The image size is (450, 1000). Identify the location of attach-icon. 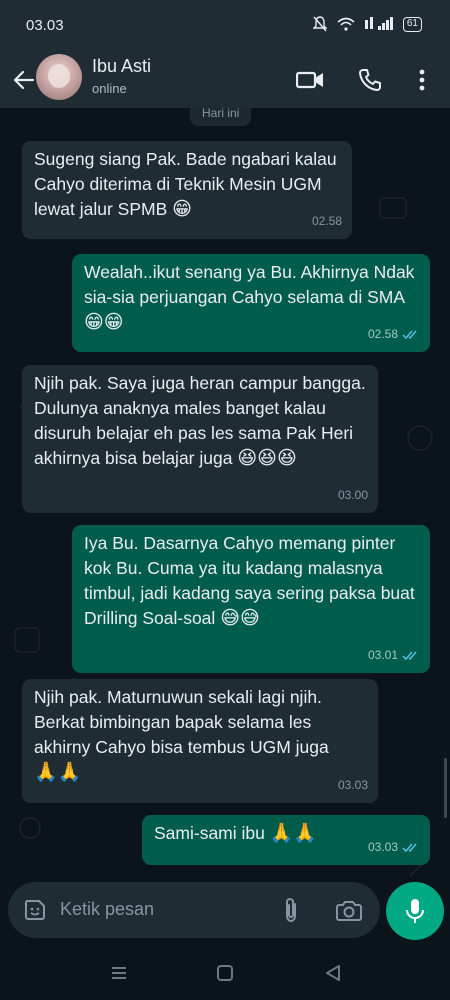
(291, 910).